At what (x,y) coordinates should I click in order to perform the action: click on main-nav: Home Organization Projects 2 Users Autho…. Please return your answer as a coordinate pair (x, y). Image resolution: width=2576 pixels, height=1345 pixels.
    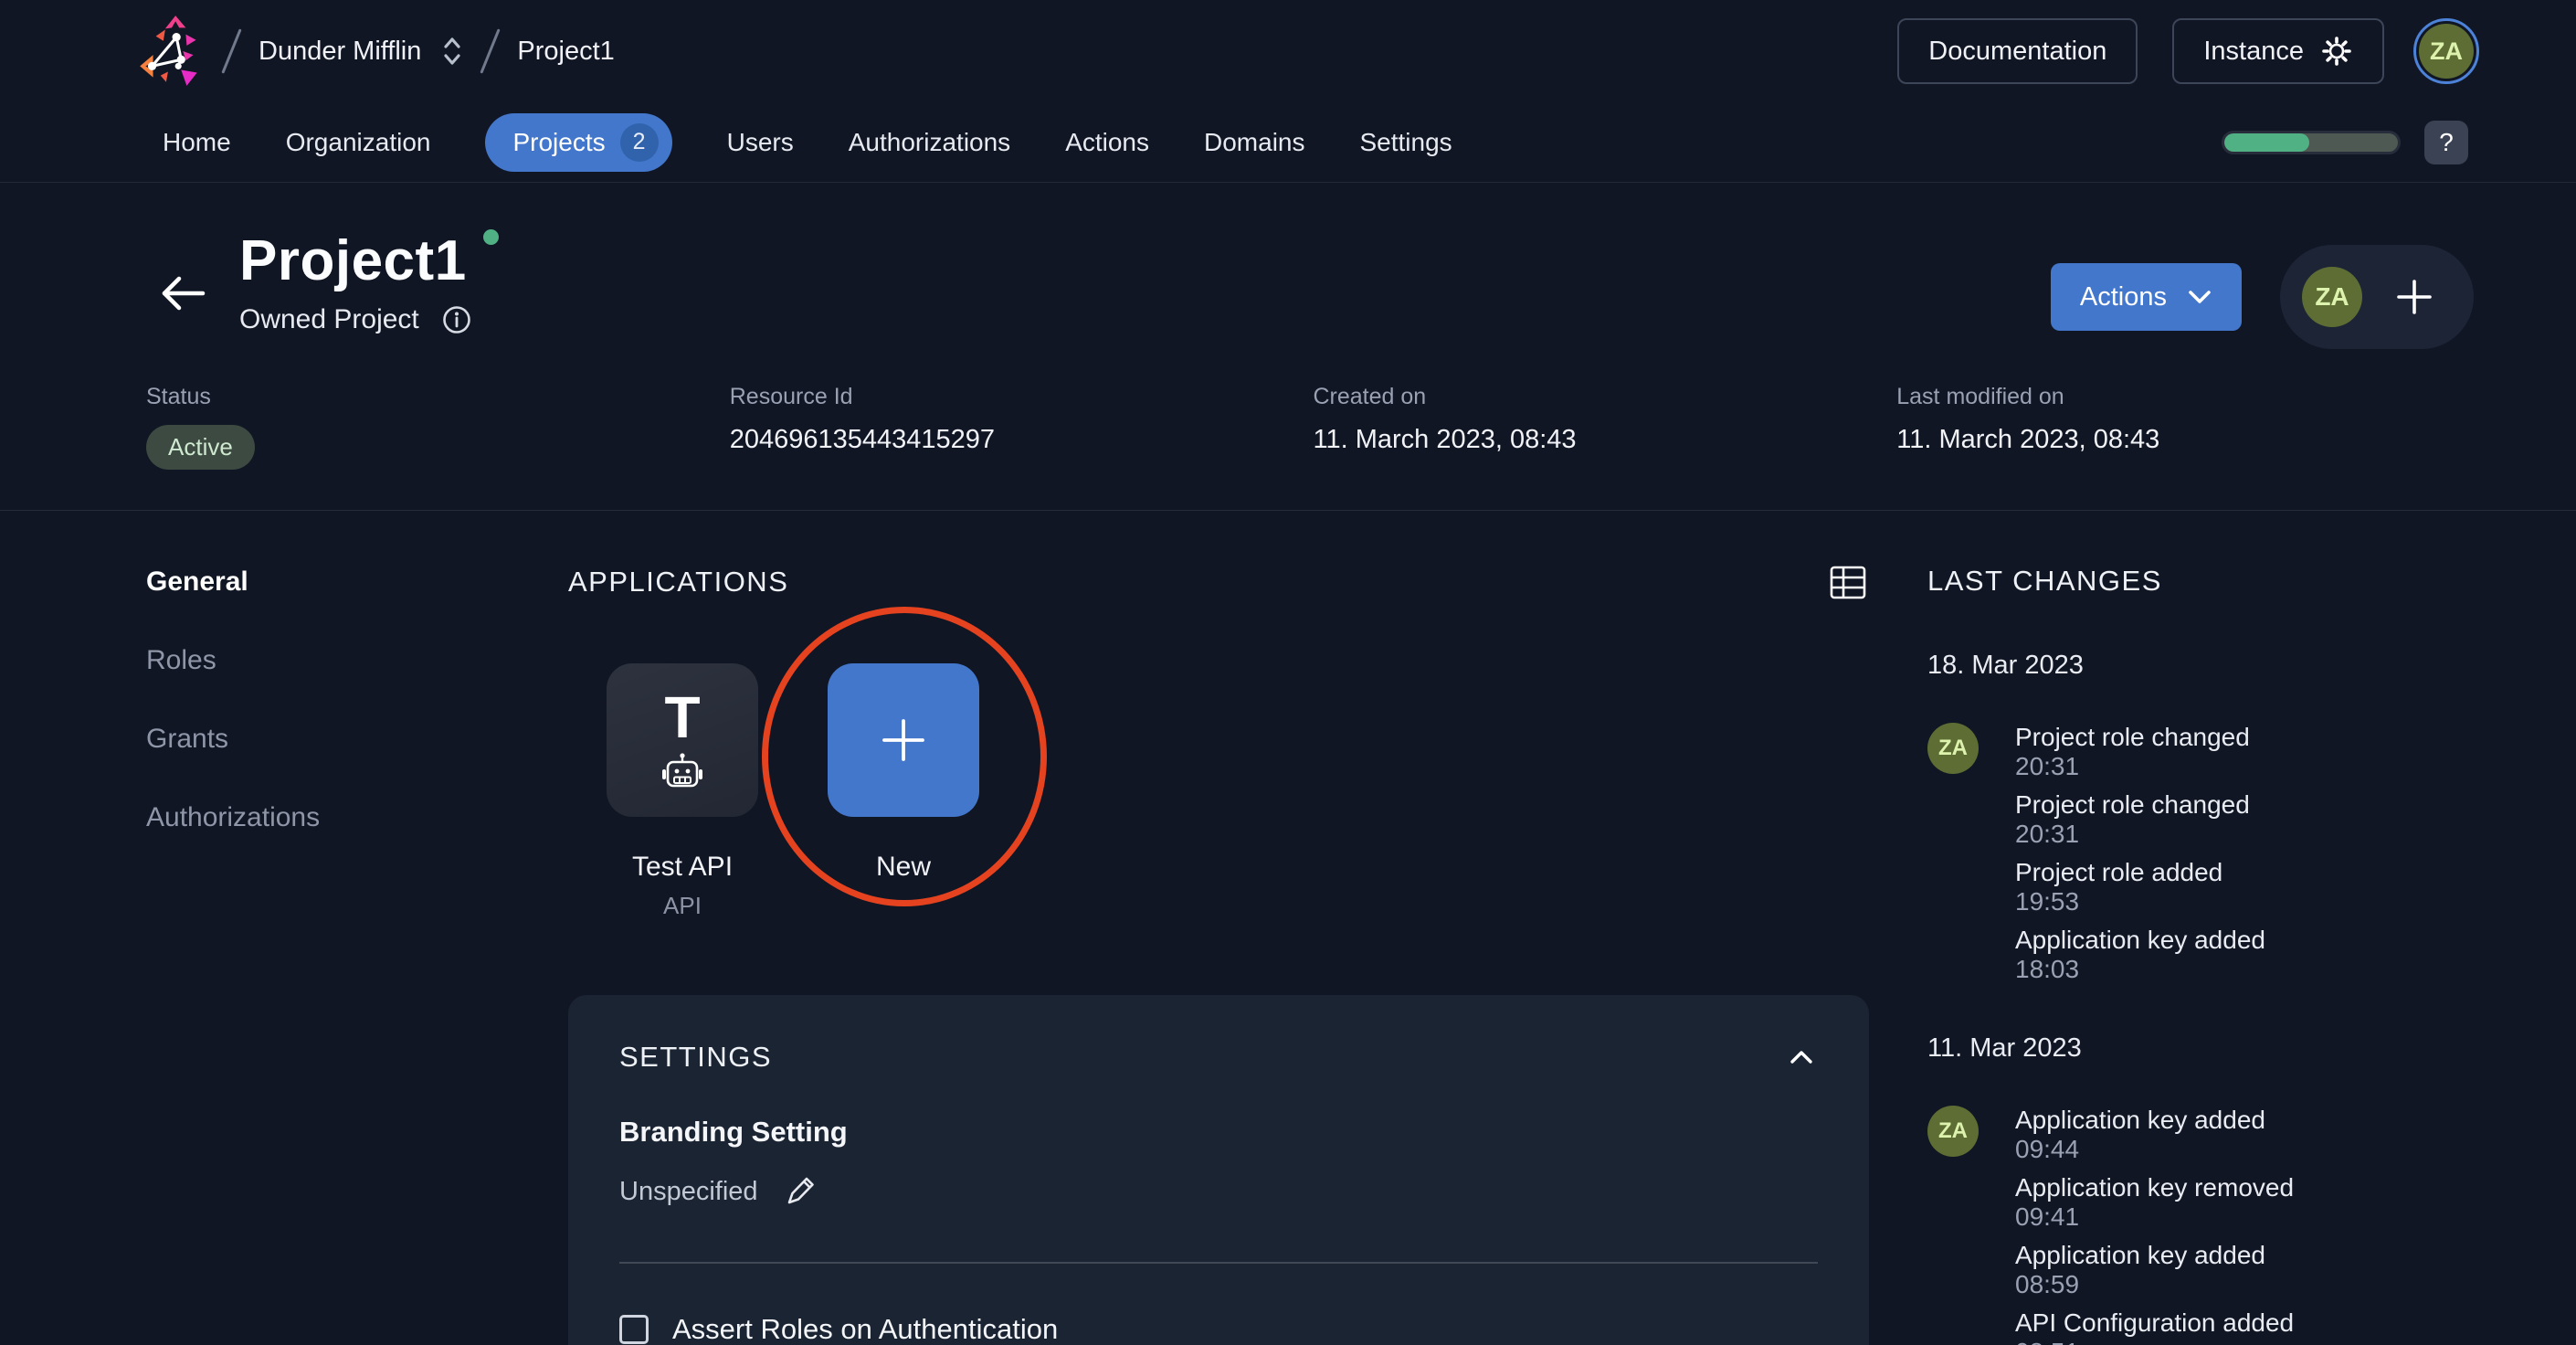
    Looking at the image, I should click on (1288, 142).